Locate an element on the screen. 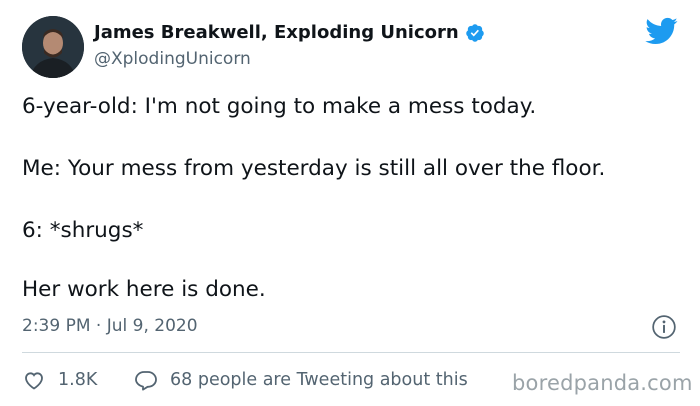 The height and width of the screenshot is (406, 700). reply-bubble-icon is located at coordinates (146, 381).